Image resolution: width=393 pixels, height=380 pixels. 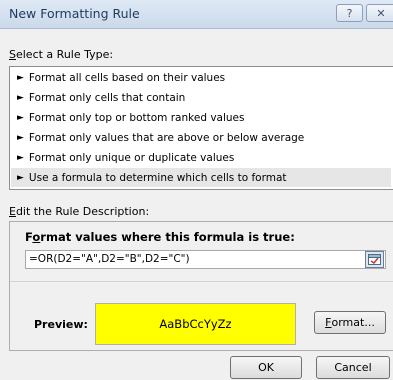 I want to click on help-button: ?, so click(x=349, y=13).